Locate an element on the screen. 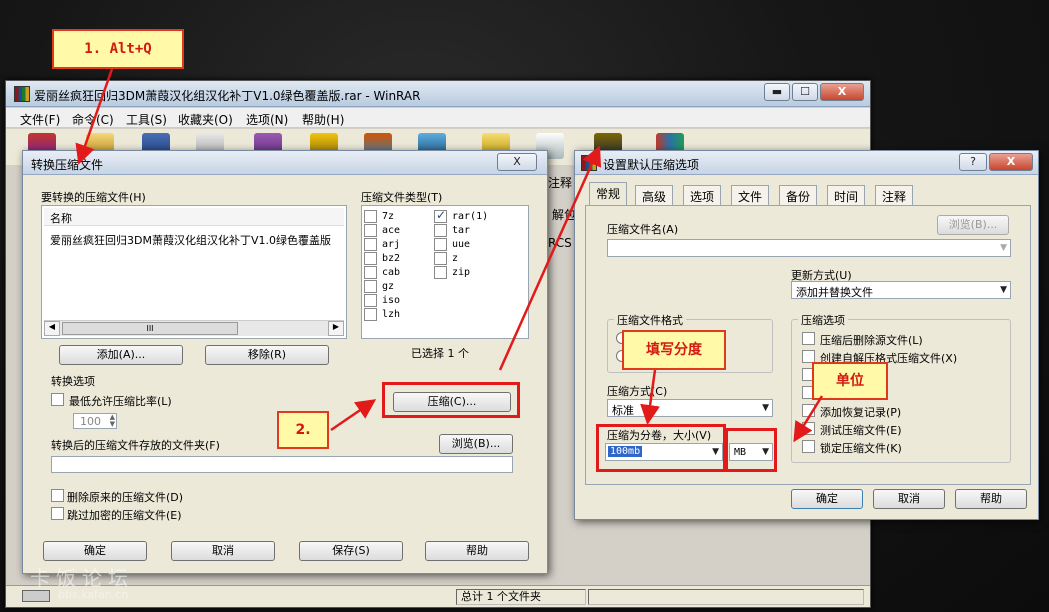  arrow-to-volume-size is located at coordinates (650, 397).